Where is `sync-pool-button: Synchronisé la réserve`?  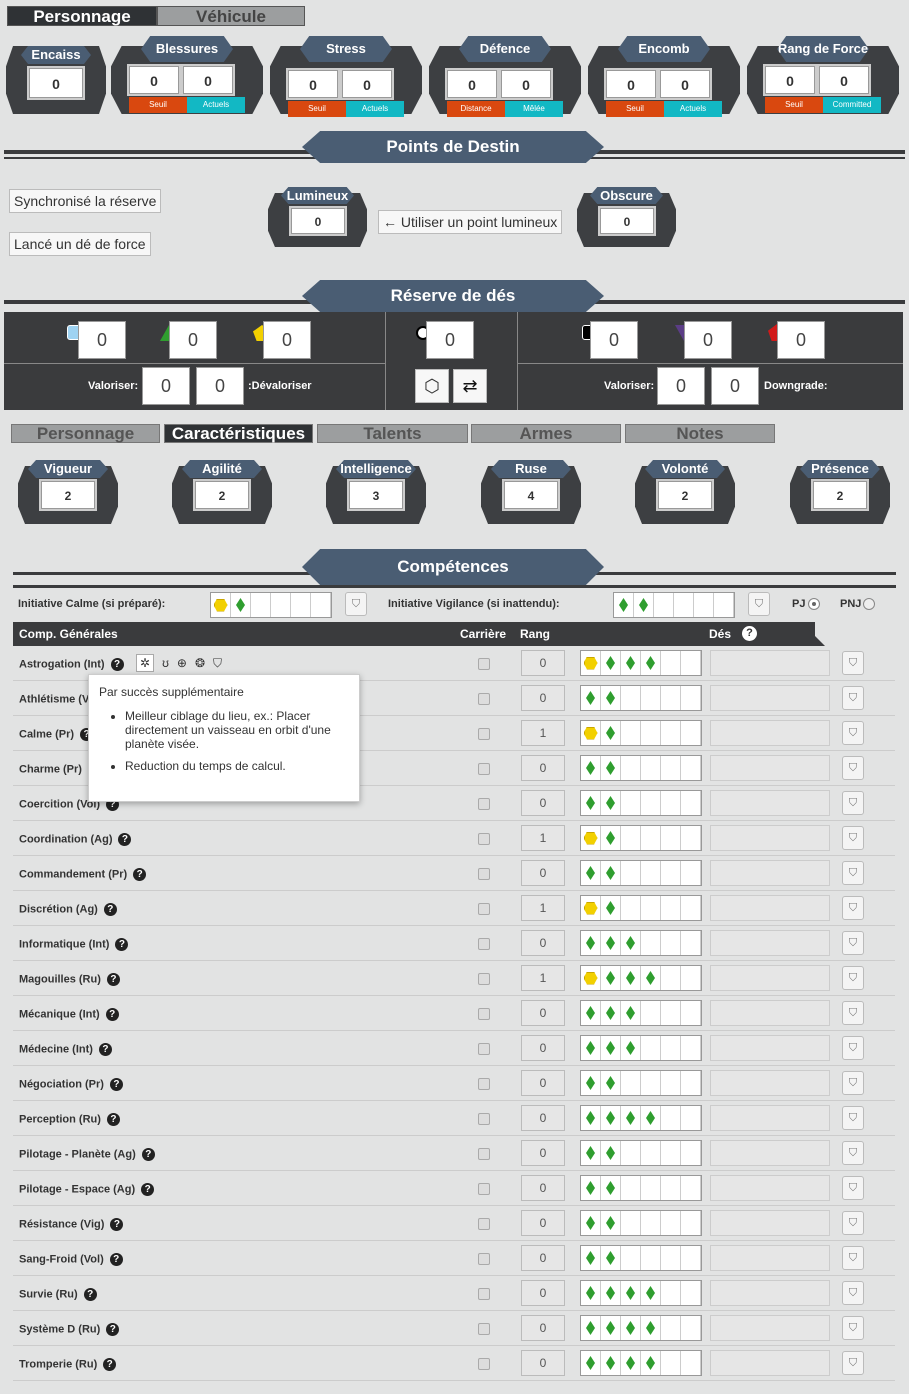
sync-pool-button: Synchronisé la réserve is located at coordinates (85, 201).